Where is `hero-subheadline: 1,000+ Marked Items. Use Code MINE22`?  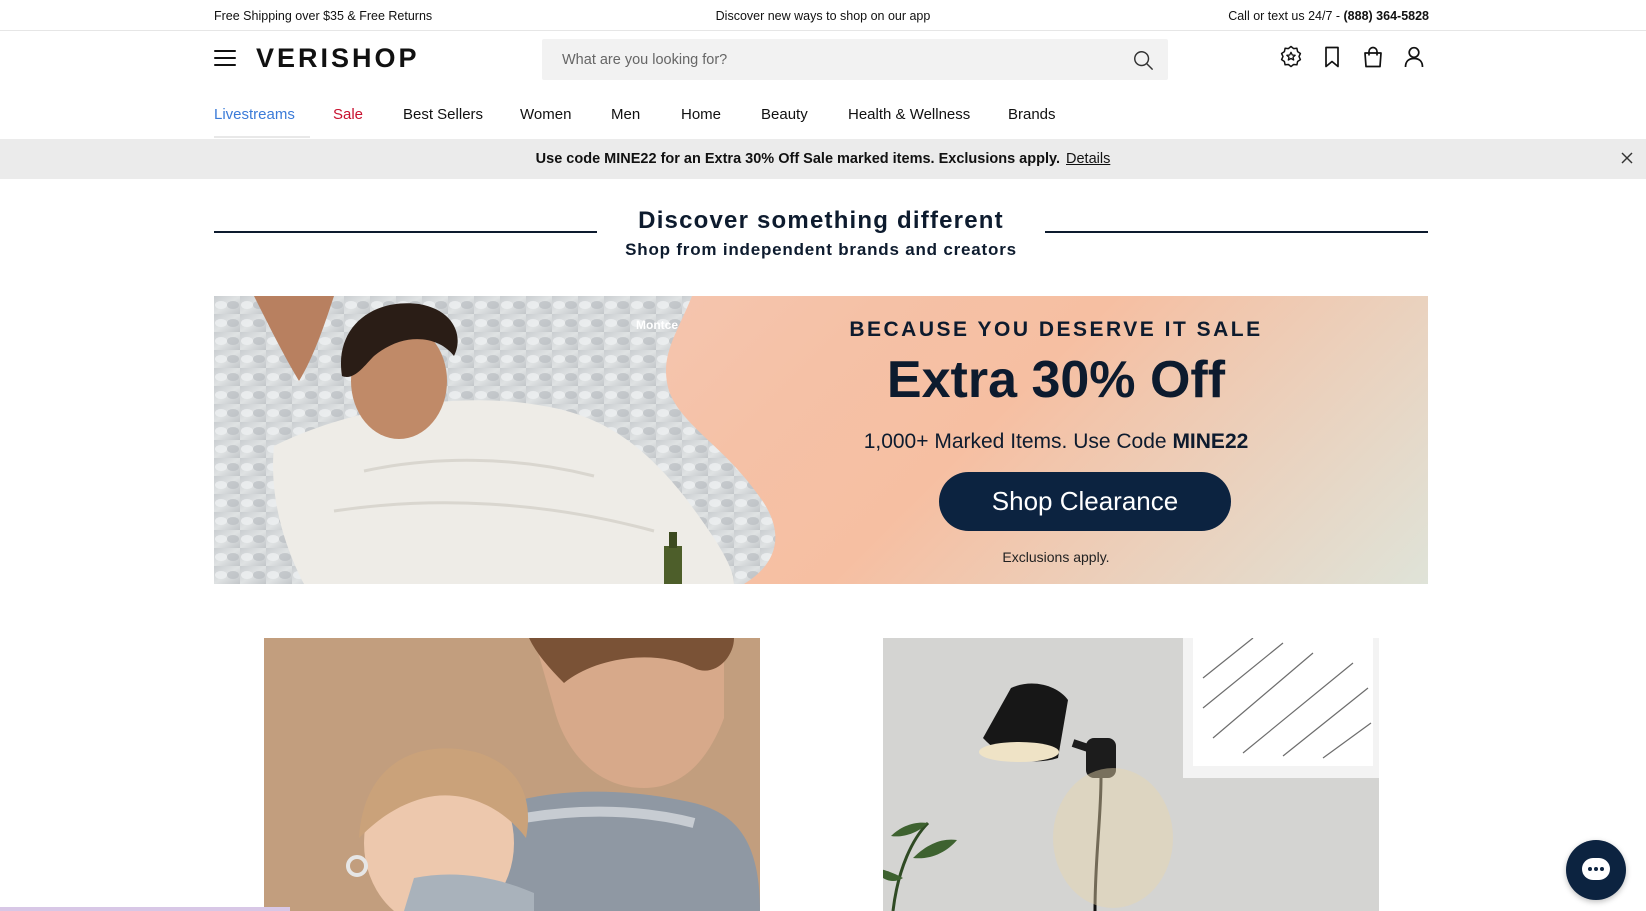 hero-subheadline: 1,000+ Marked Items. Use Code MINE22 is located at coordinates (1056, 442).